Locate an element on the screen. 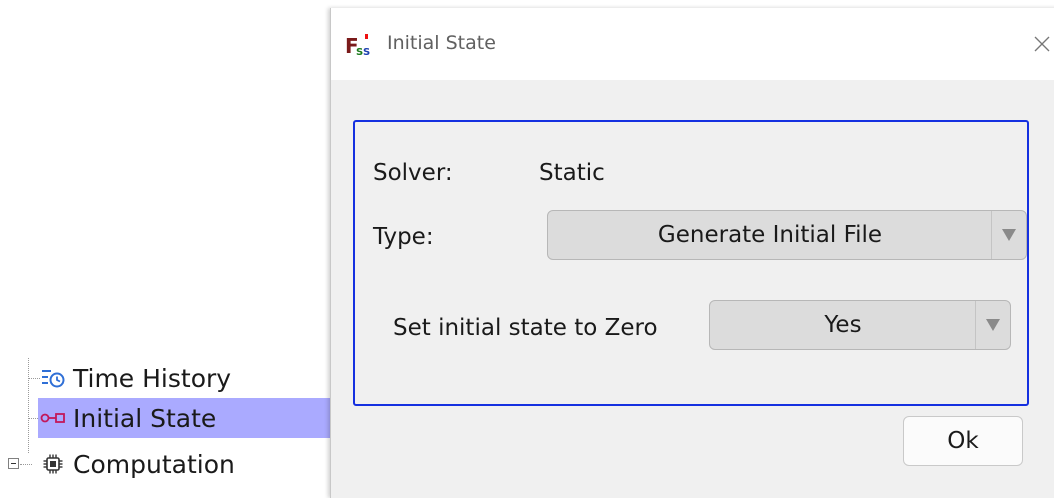 The image size is (1054, 498). type-dropdown: Generate Initial File is located at coordinates (787, 235).